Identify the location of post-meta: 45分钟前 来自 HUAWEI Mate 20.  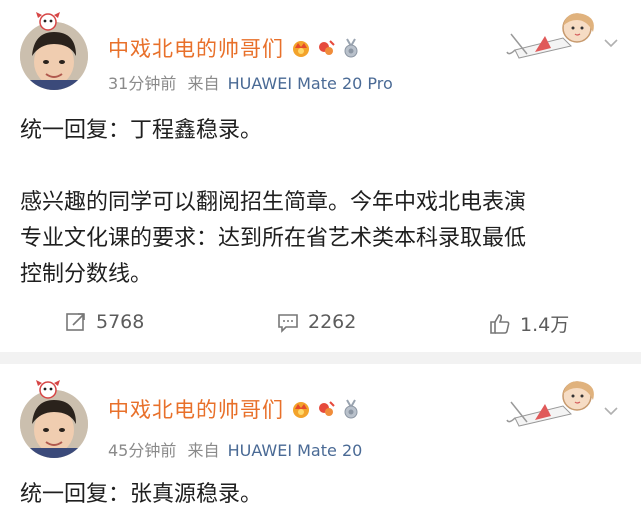
(235, 449).